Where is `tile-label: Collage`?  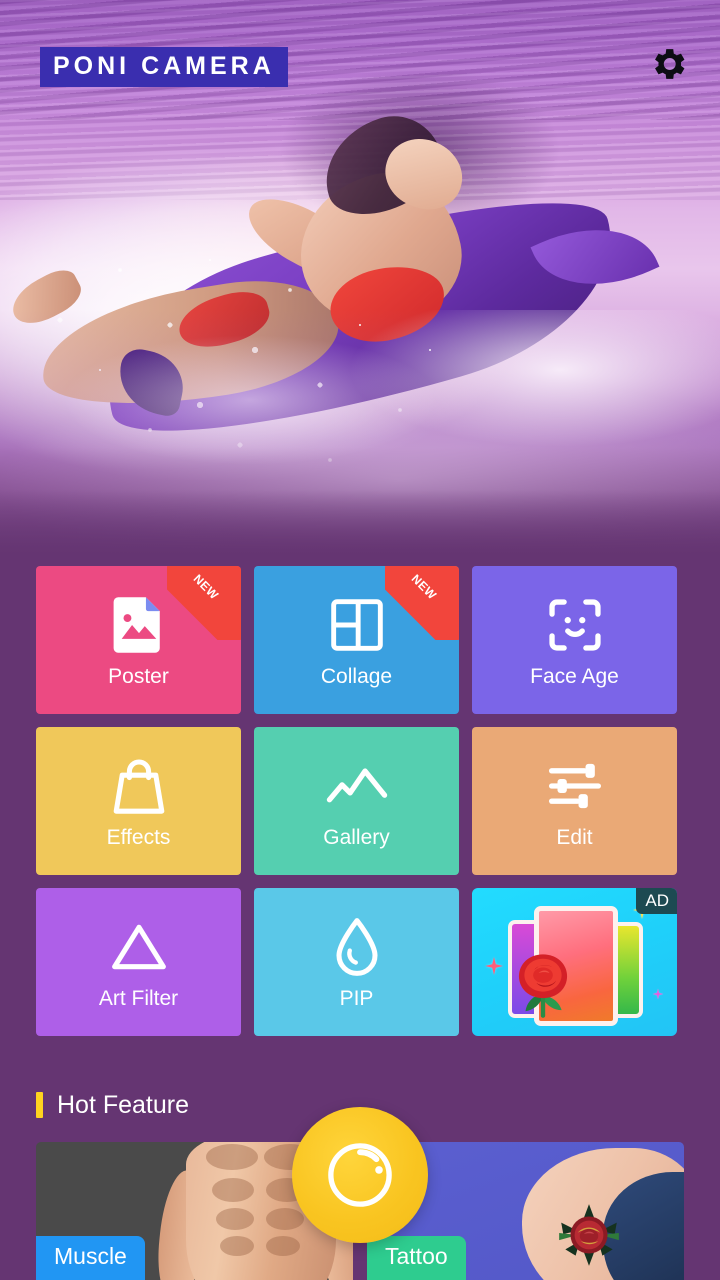 tile-label: Collage is located at coordinates (356, 676).